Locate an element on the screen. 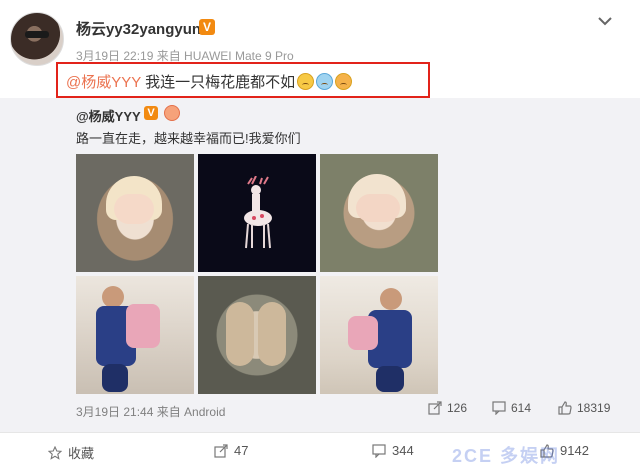 The width and height of the screenshot is (640, 470). post-text: @杨威YYY 我连一只梅花鹿都不如 is located at coordinates (243, 80).